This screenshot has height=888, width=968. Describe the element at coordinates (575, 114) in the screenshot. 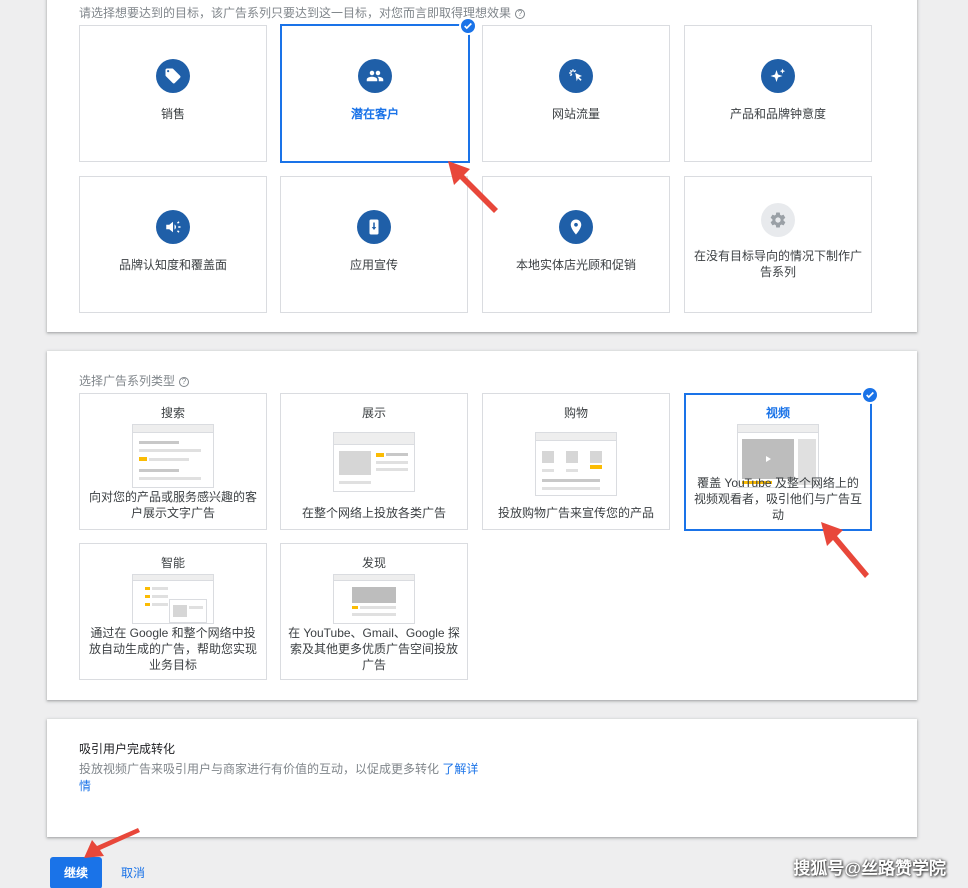

I see `goal-label: 网站流量` at that location.